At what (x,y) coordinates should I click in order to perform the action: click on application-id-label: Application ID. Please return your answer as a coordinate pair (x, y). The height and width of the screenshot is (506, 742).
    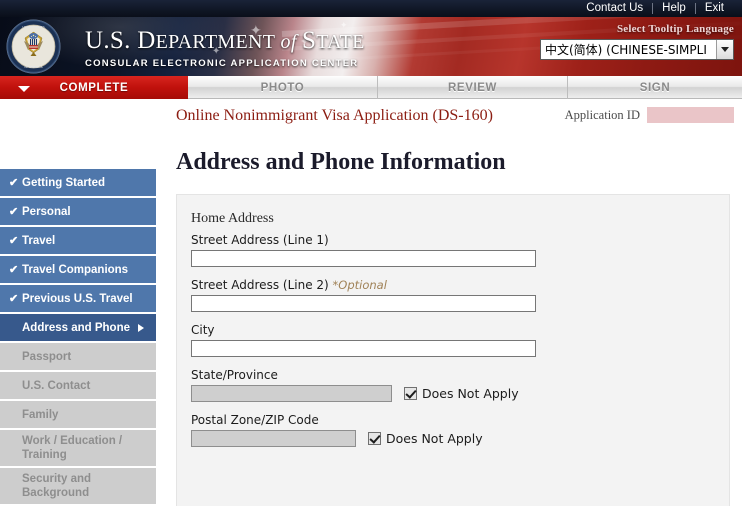
    Looking at the image, I should click on (602, 114).